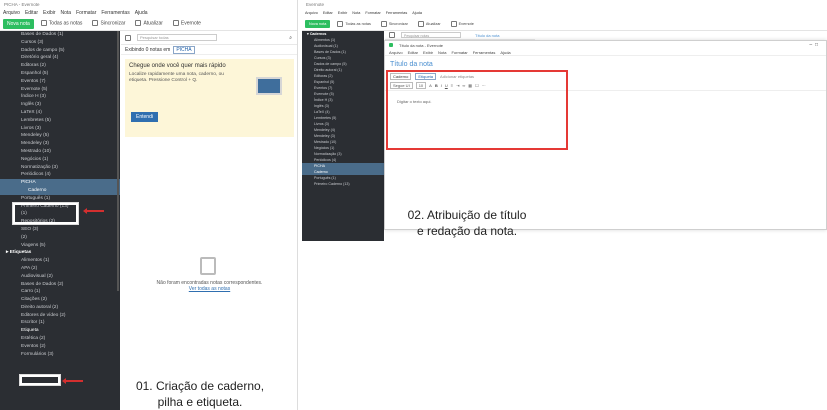 The height and width of the screenshot is (410, 827). Describe the element at coordinates (208, 266) in the screenshot. I see `empty-note-icon` at that location.